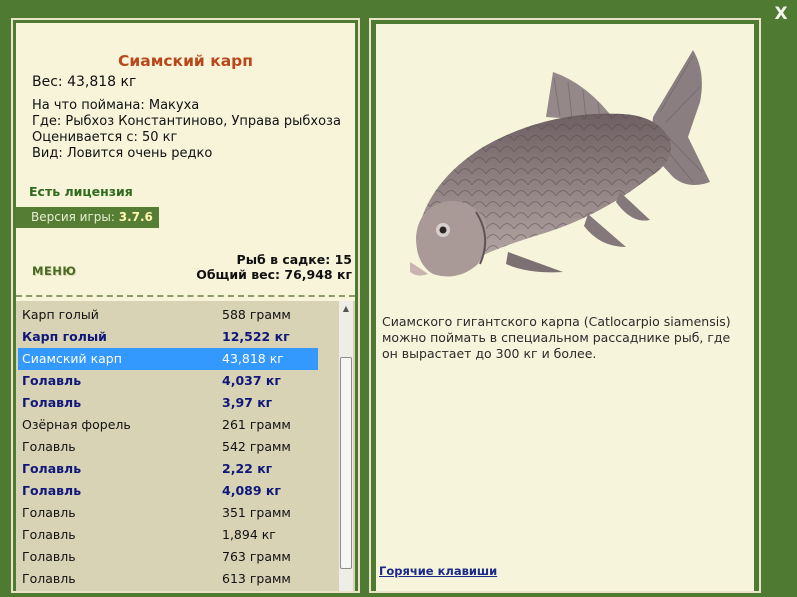  What do you see at coordinates (256, 314) in the screenshot?
I see `list-item-weight: 588 грамм` at bounding box center [256, 314].